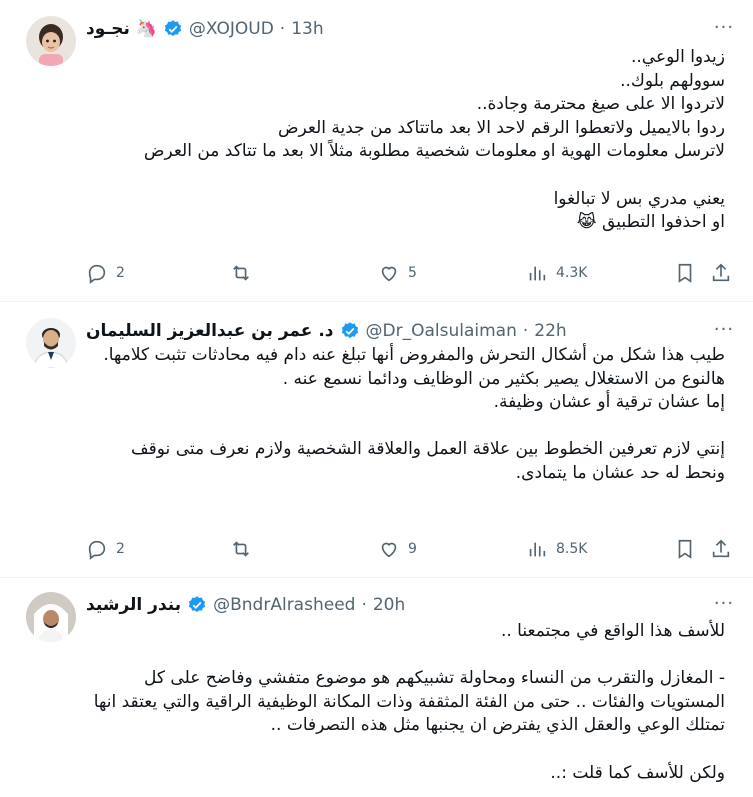  I want to click on action-bar: 2 5 4.3K, so click(408, 273).